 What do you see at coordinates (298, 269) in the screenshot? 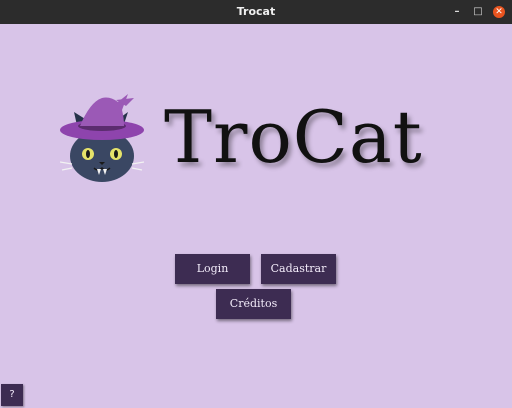
I see `register-button: Cadastrar` at bounding box center [298, 269].